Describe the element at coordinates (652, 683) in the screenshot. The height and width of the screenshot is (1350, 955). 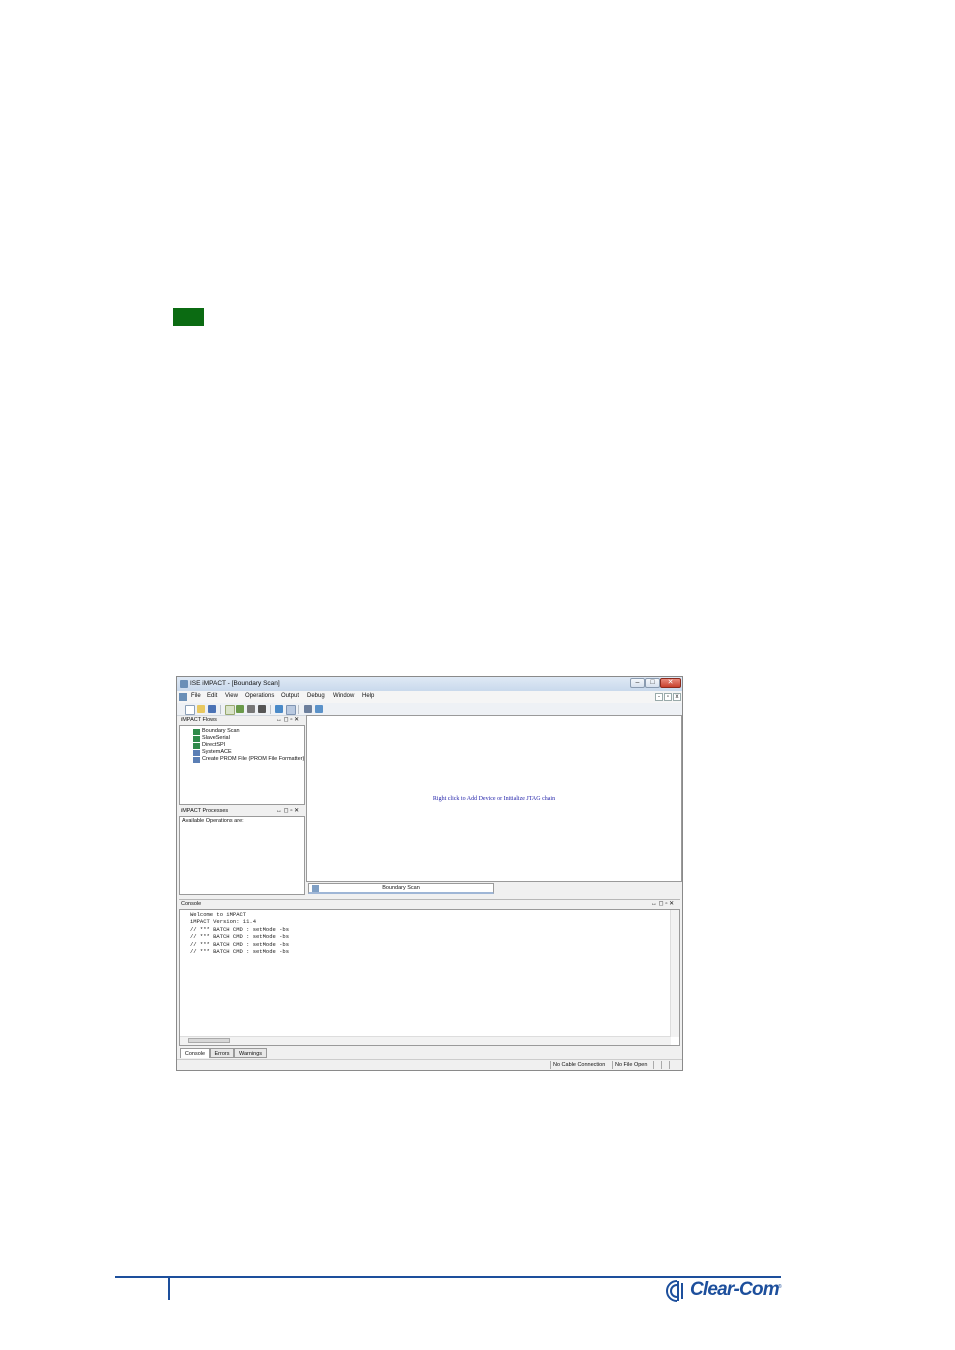
I see `maximize-button: □` at that location.